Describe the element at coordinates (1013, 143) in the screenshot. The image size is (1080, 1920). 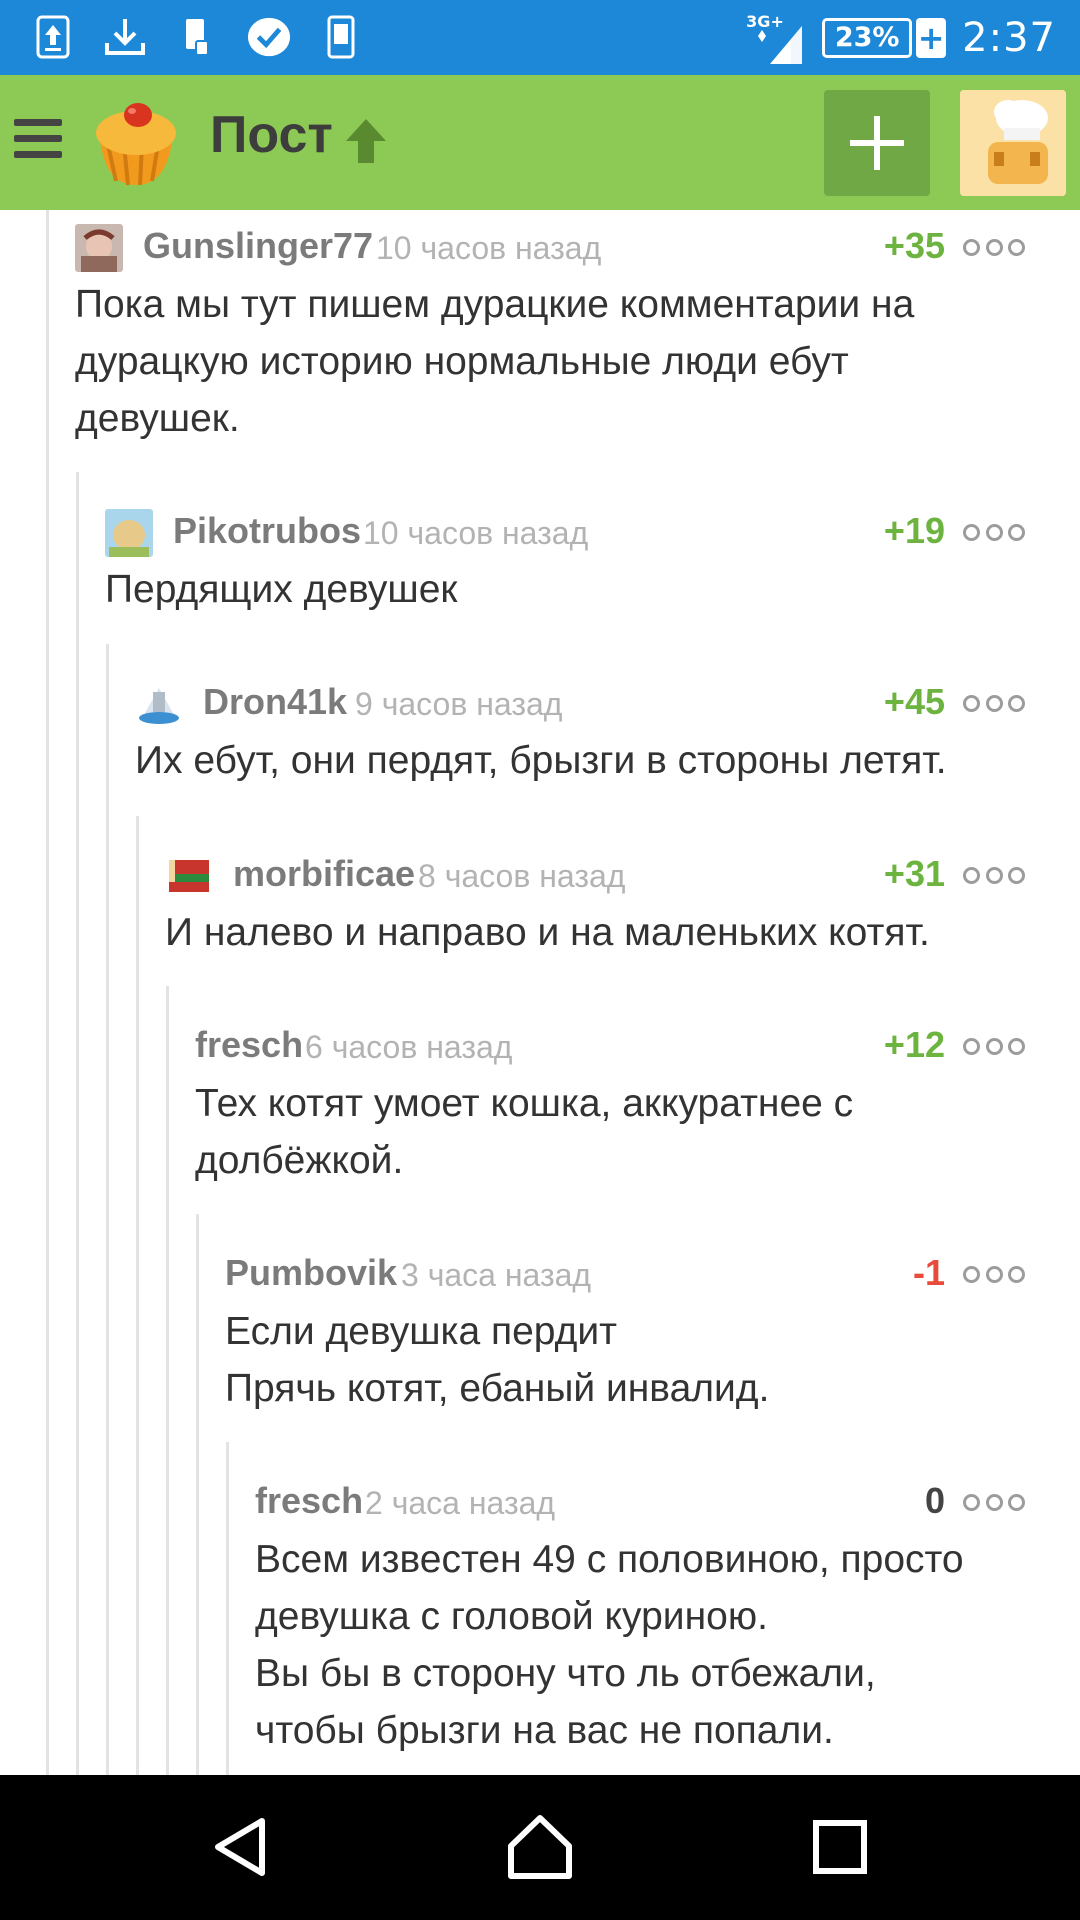
I see `user-avatar` at that location.